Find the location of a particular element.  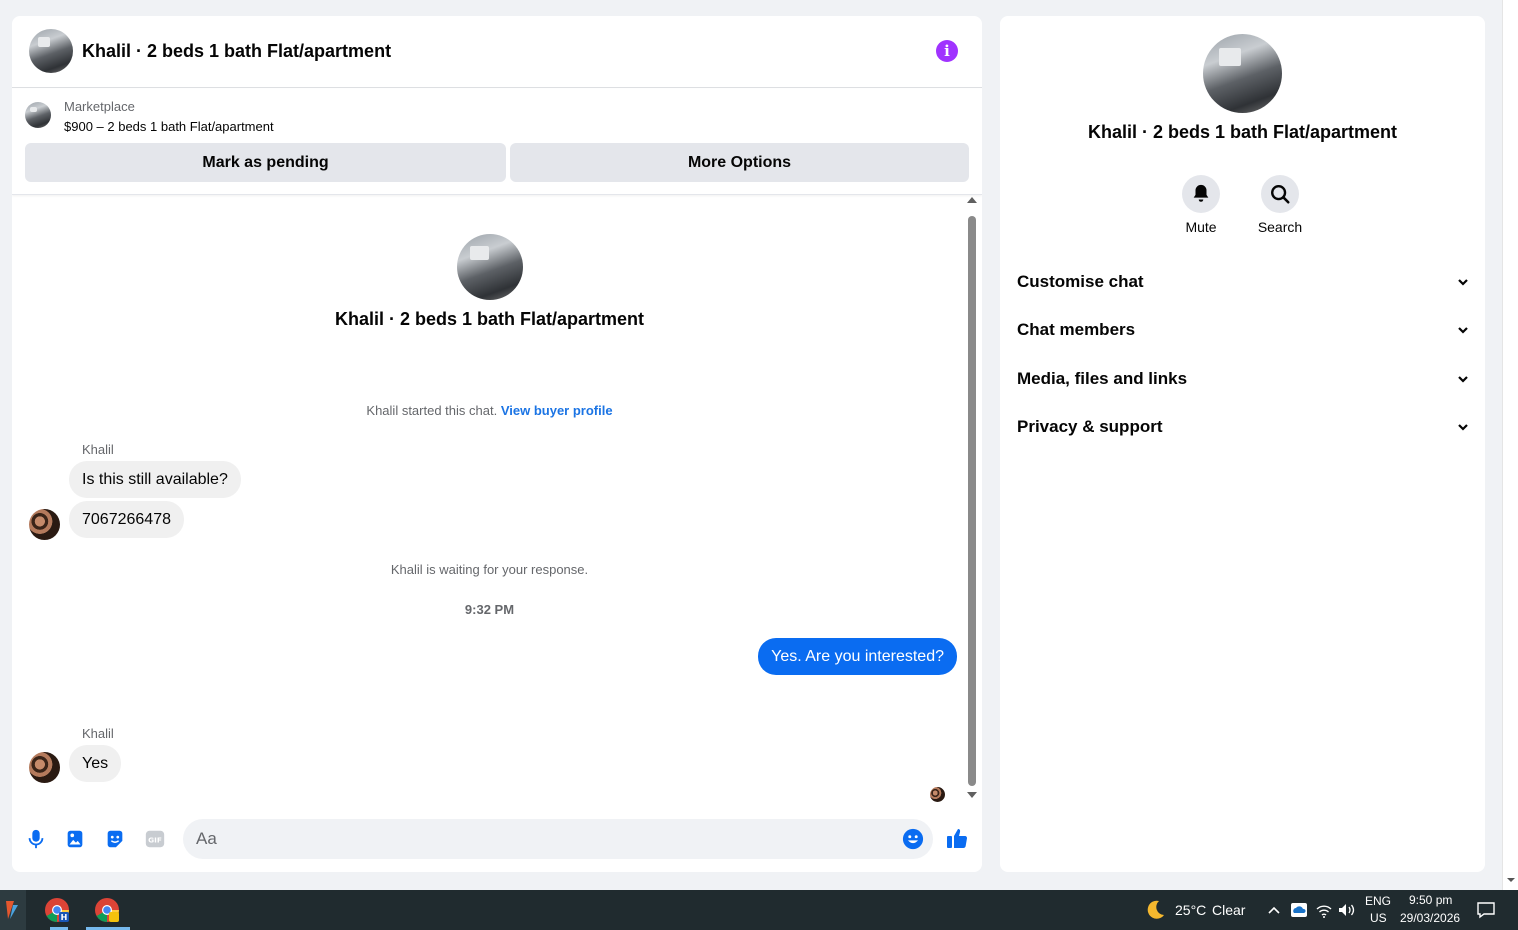

mark-as-pending-button: Mark as pending is located at coordinates (265, 162).